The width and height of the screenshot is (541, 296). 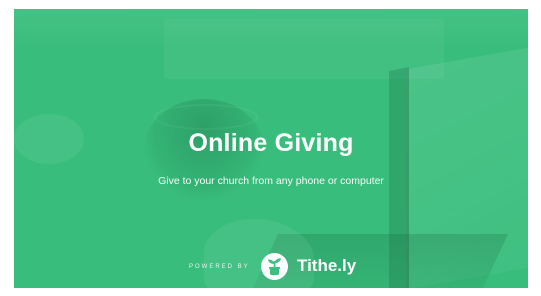 I want to click on background-window, so click(x=304, y=49).